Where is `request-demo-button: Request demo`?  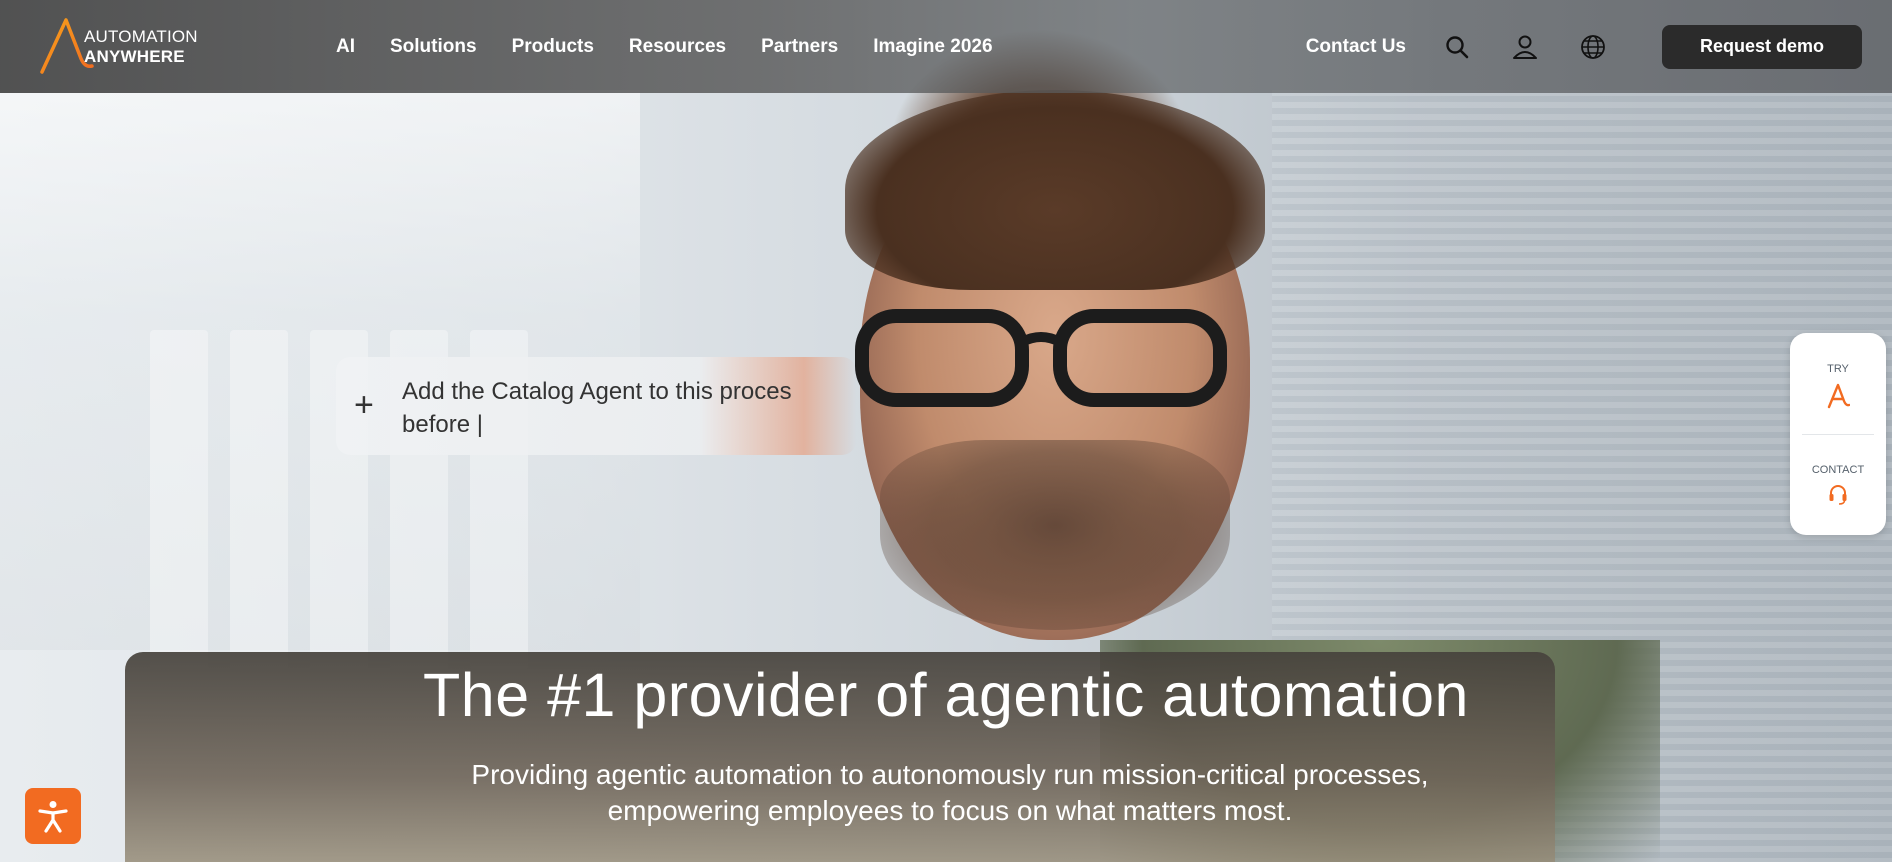 request-demo-button: Request demo is located at coordinates (1762, 46).